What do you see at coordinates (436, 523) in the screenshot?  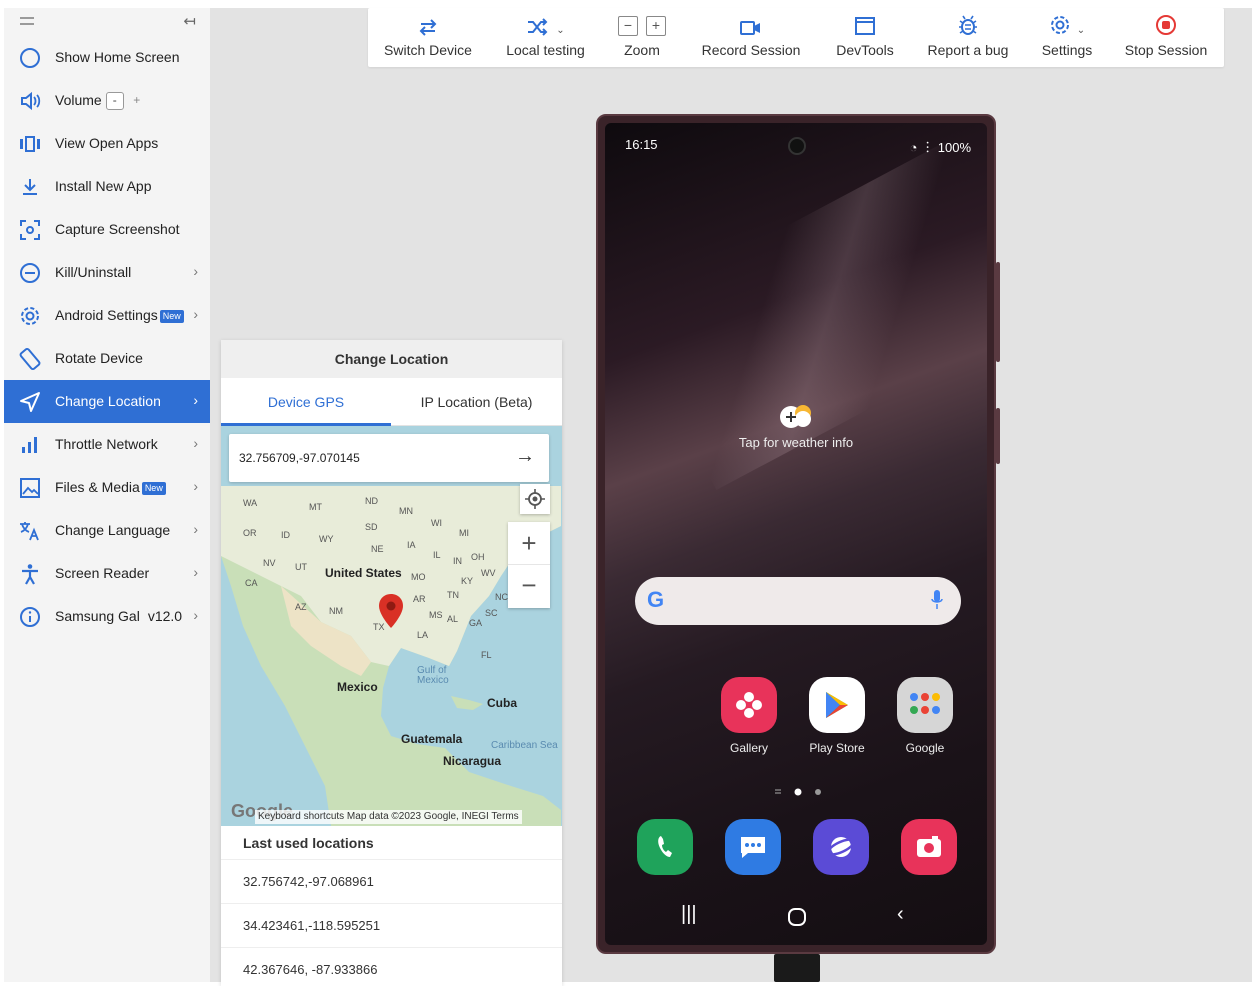 I see `state-label: WI` at bounding box center [436, 523].